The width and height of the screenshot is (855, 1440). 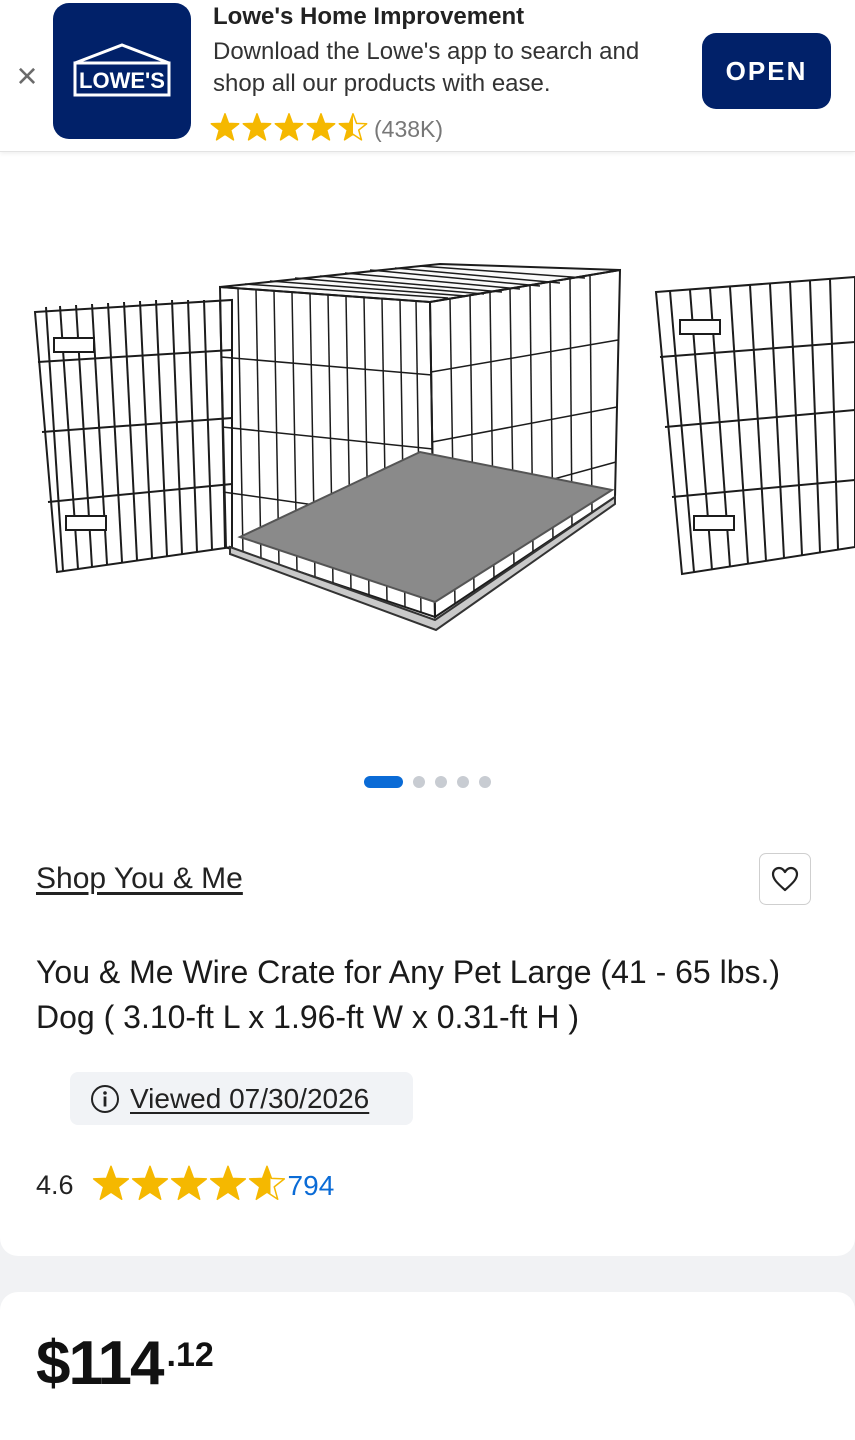 I want to click on heart-icon, so click(x=785, y=879).